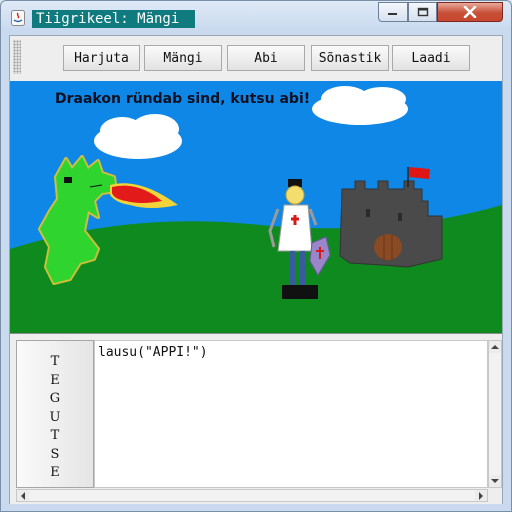  I want to click on tegutse-letter: U, so click(55, 417).